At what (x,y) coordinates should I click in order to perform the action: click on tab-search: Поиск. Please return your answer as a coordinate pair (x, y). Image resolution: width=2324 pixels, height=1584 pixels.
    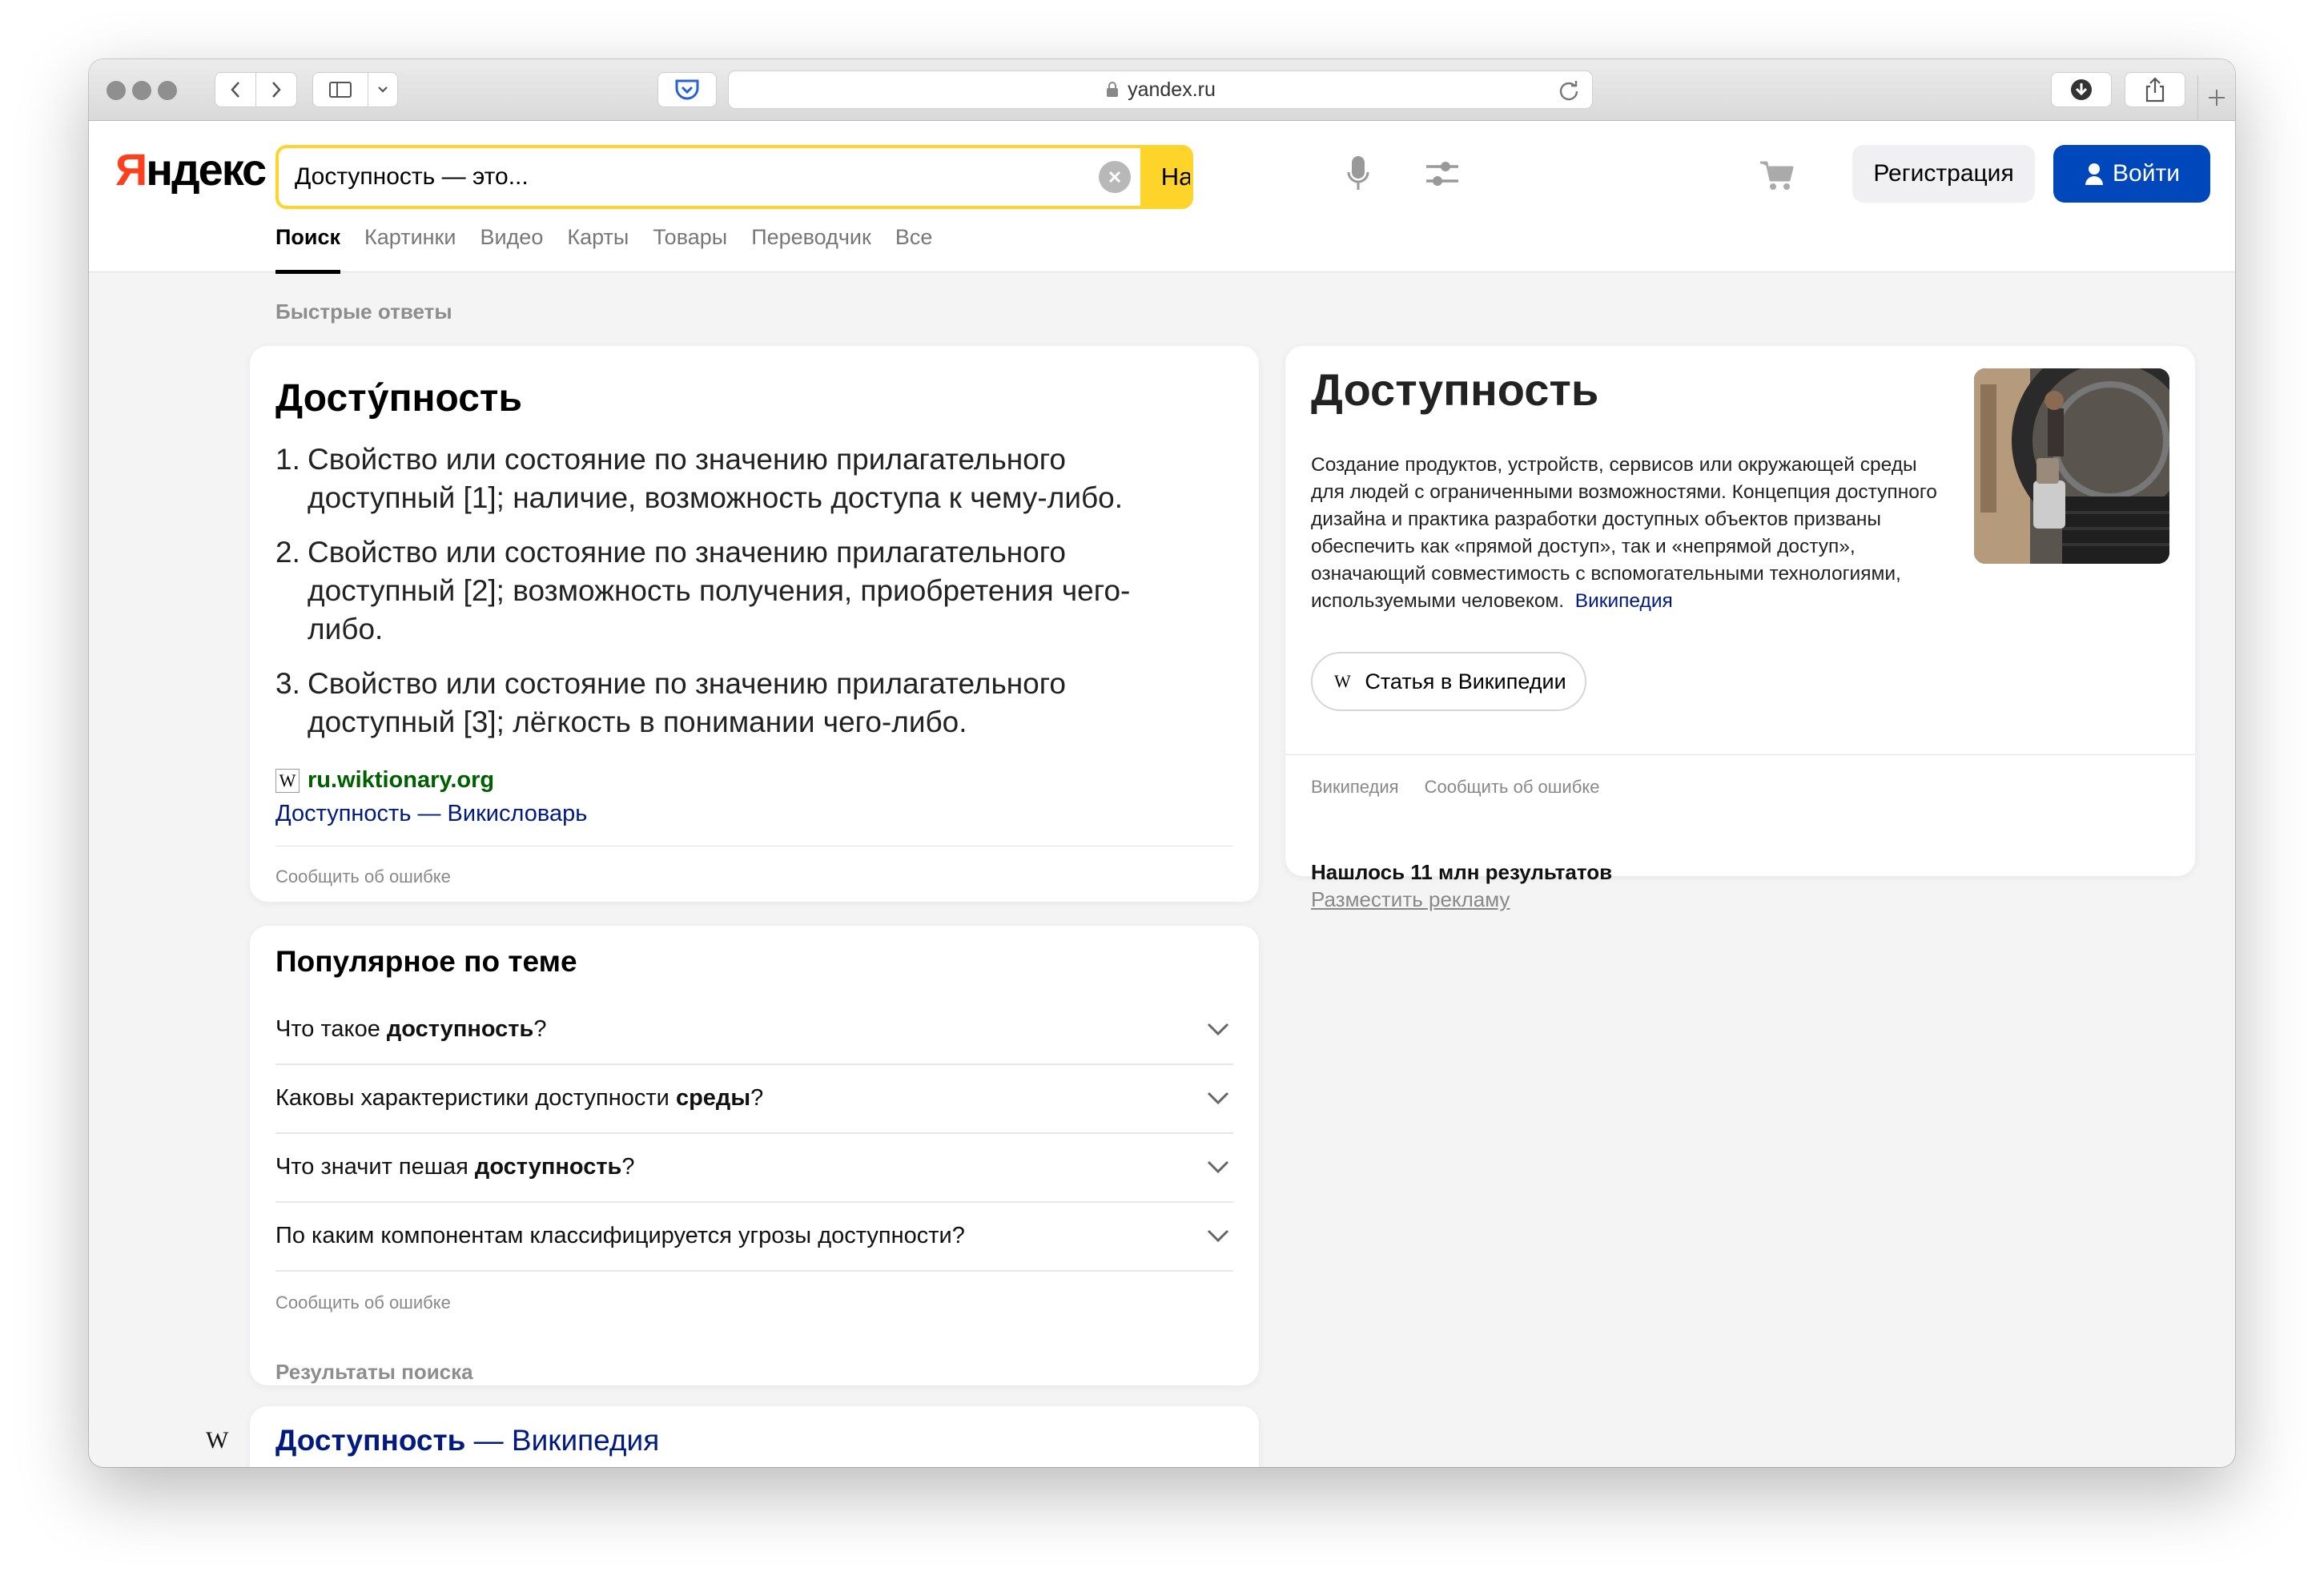
    Looking at the image, I should click on (308, 249).